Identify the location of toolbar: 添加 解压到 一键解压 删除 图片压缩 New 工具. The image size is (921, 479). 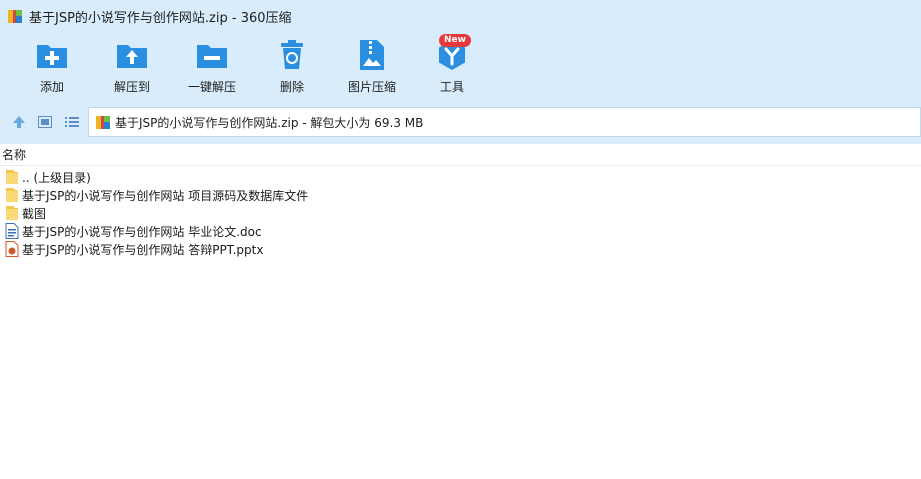
(460, 66).